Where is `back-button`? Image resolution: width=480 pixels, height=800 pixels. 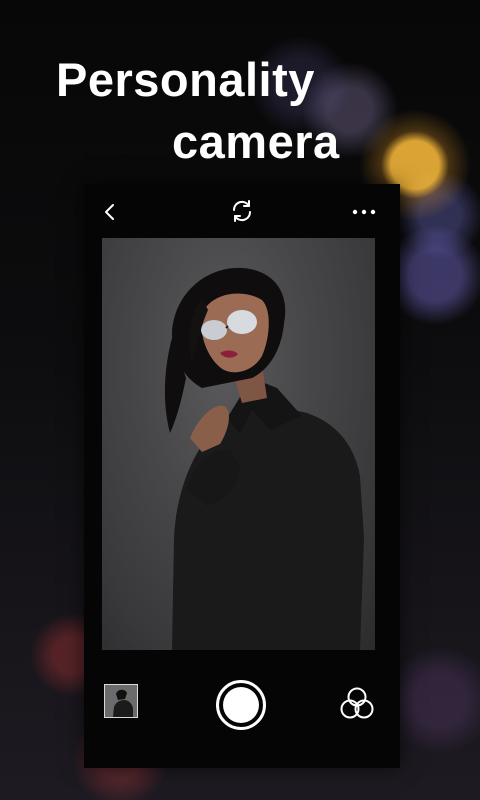
back-button is located at coordinates (110, 212).